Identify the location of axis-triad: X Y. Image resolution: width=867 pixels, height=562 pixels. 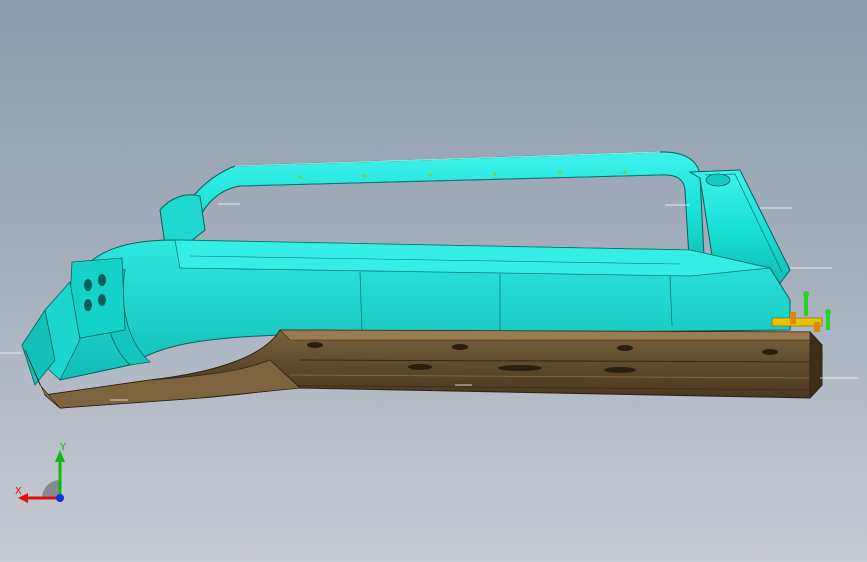
(45, 473).